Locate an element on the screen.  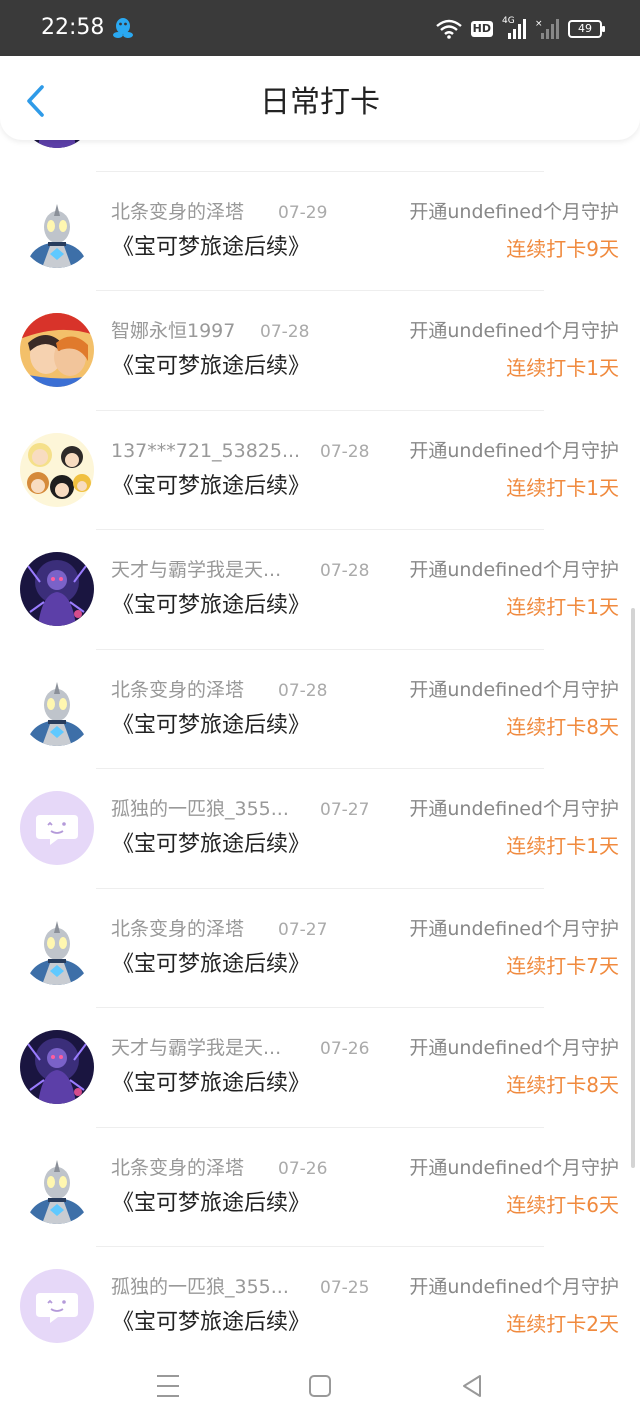
hd-badge: HD is located at coordinates (481, 29).